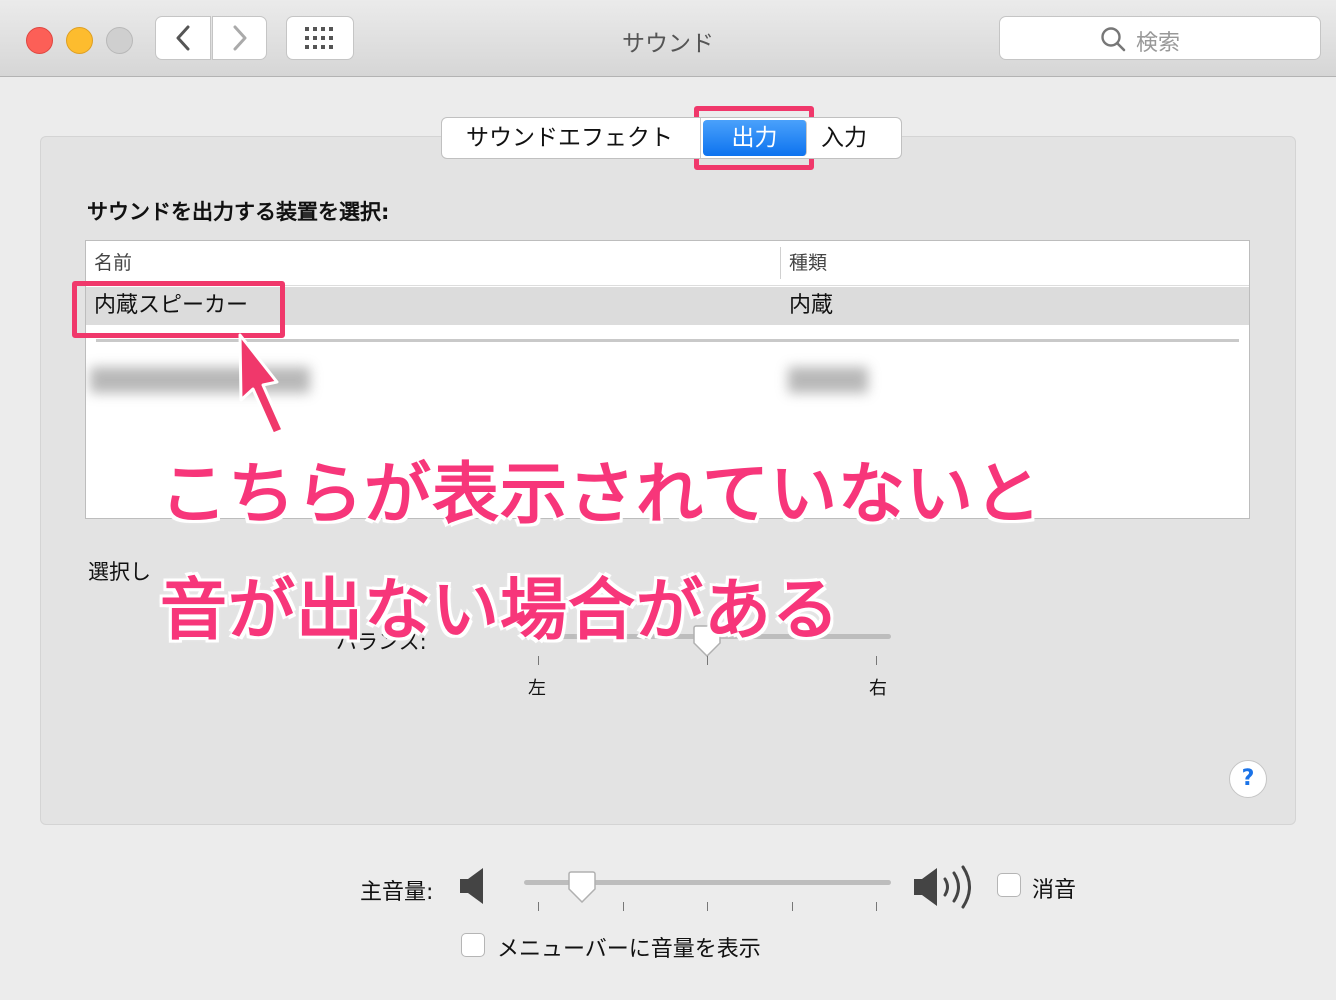 This screenshot has width=1336, height=1000. Describe the element at coordinates (942, 887) in the screenshot. I see `speaker-high-icon` at that location.